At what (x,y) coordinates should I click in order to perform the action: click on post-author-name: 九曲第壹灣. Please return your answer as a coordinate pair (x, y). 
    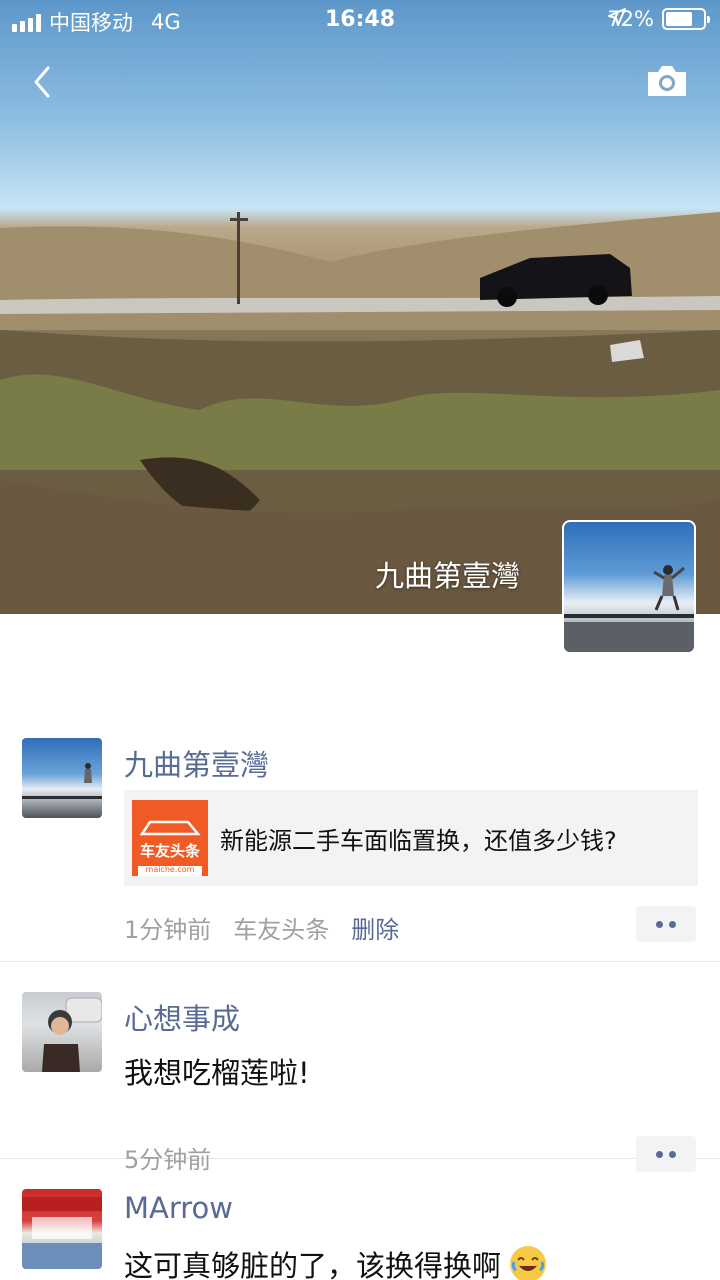
    Looking at the image, I should click on (196, 763).